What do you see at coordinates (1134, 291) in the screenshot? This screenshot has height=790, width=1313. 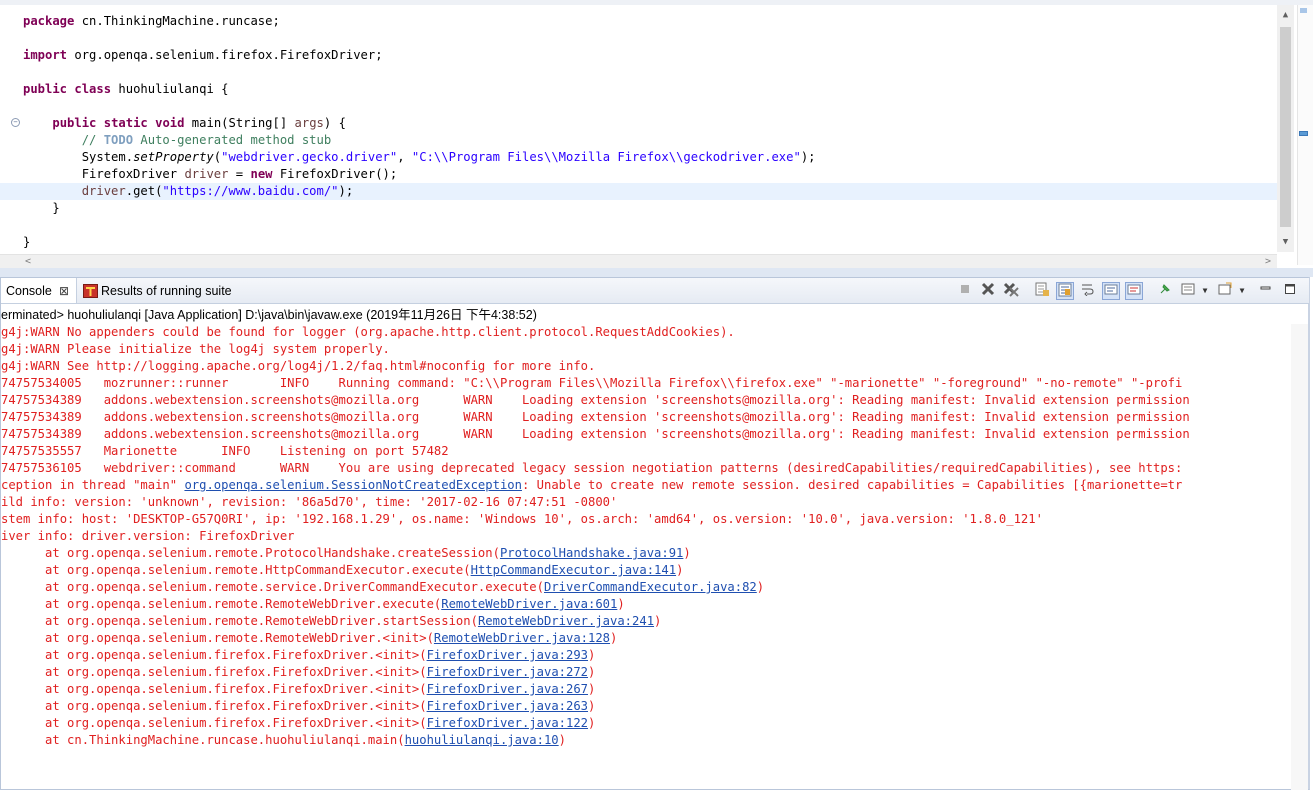 I see `show-on-stderr-icon` at bounding box center [1134, 291].